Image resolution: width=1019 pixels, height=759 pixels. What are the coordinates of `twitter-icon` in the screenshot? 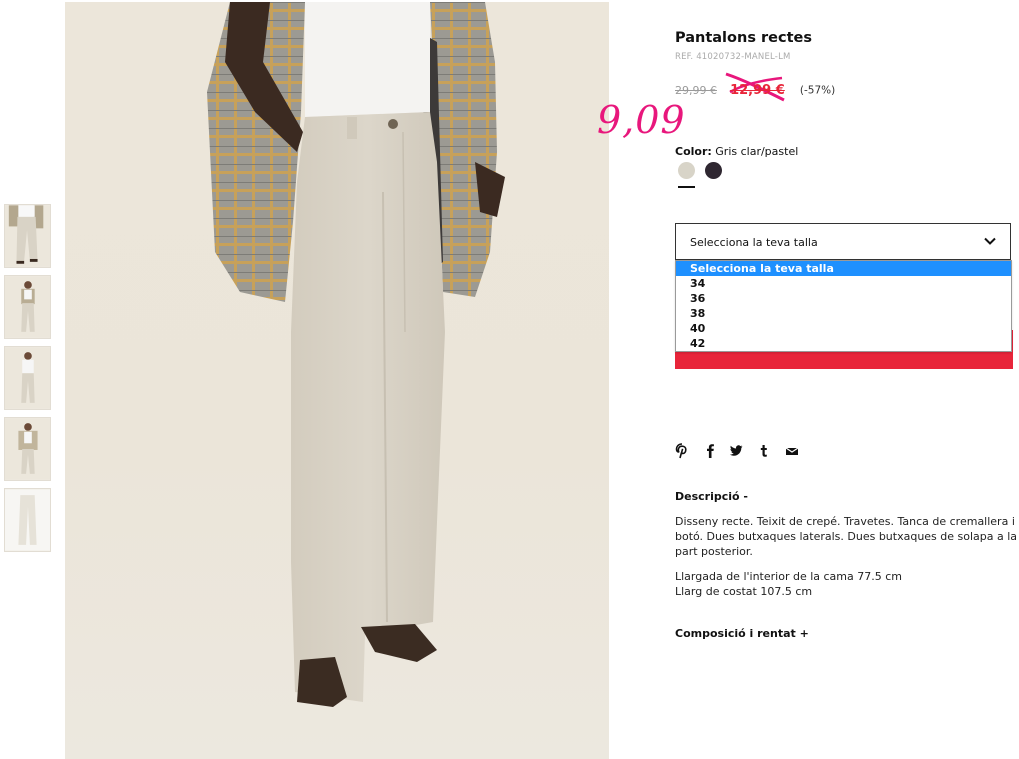 It's located at (736, 451).